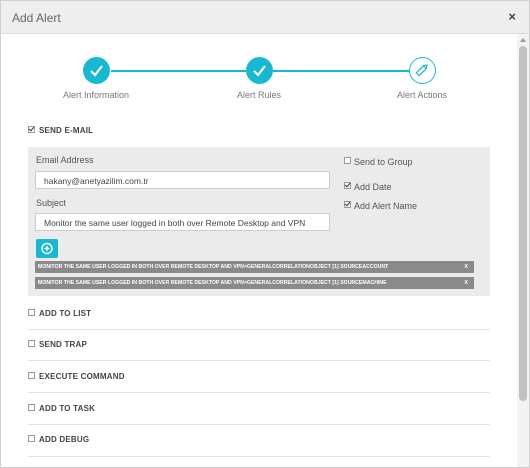  Describe the element at coordinates (31, 129) in the screenshot. I see `send-email-checkbox` at that location.